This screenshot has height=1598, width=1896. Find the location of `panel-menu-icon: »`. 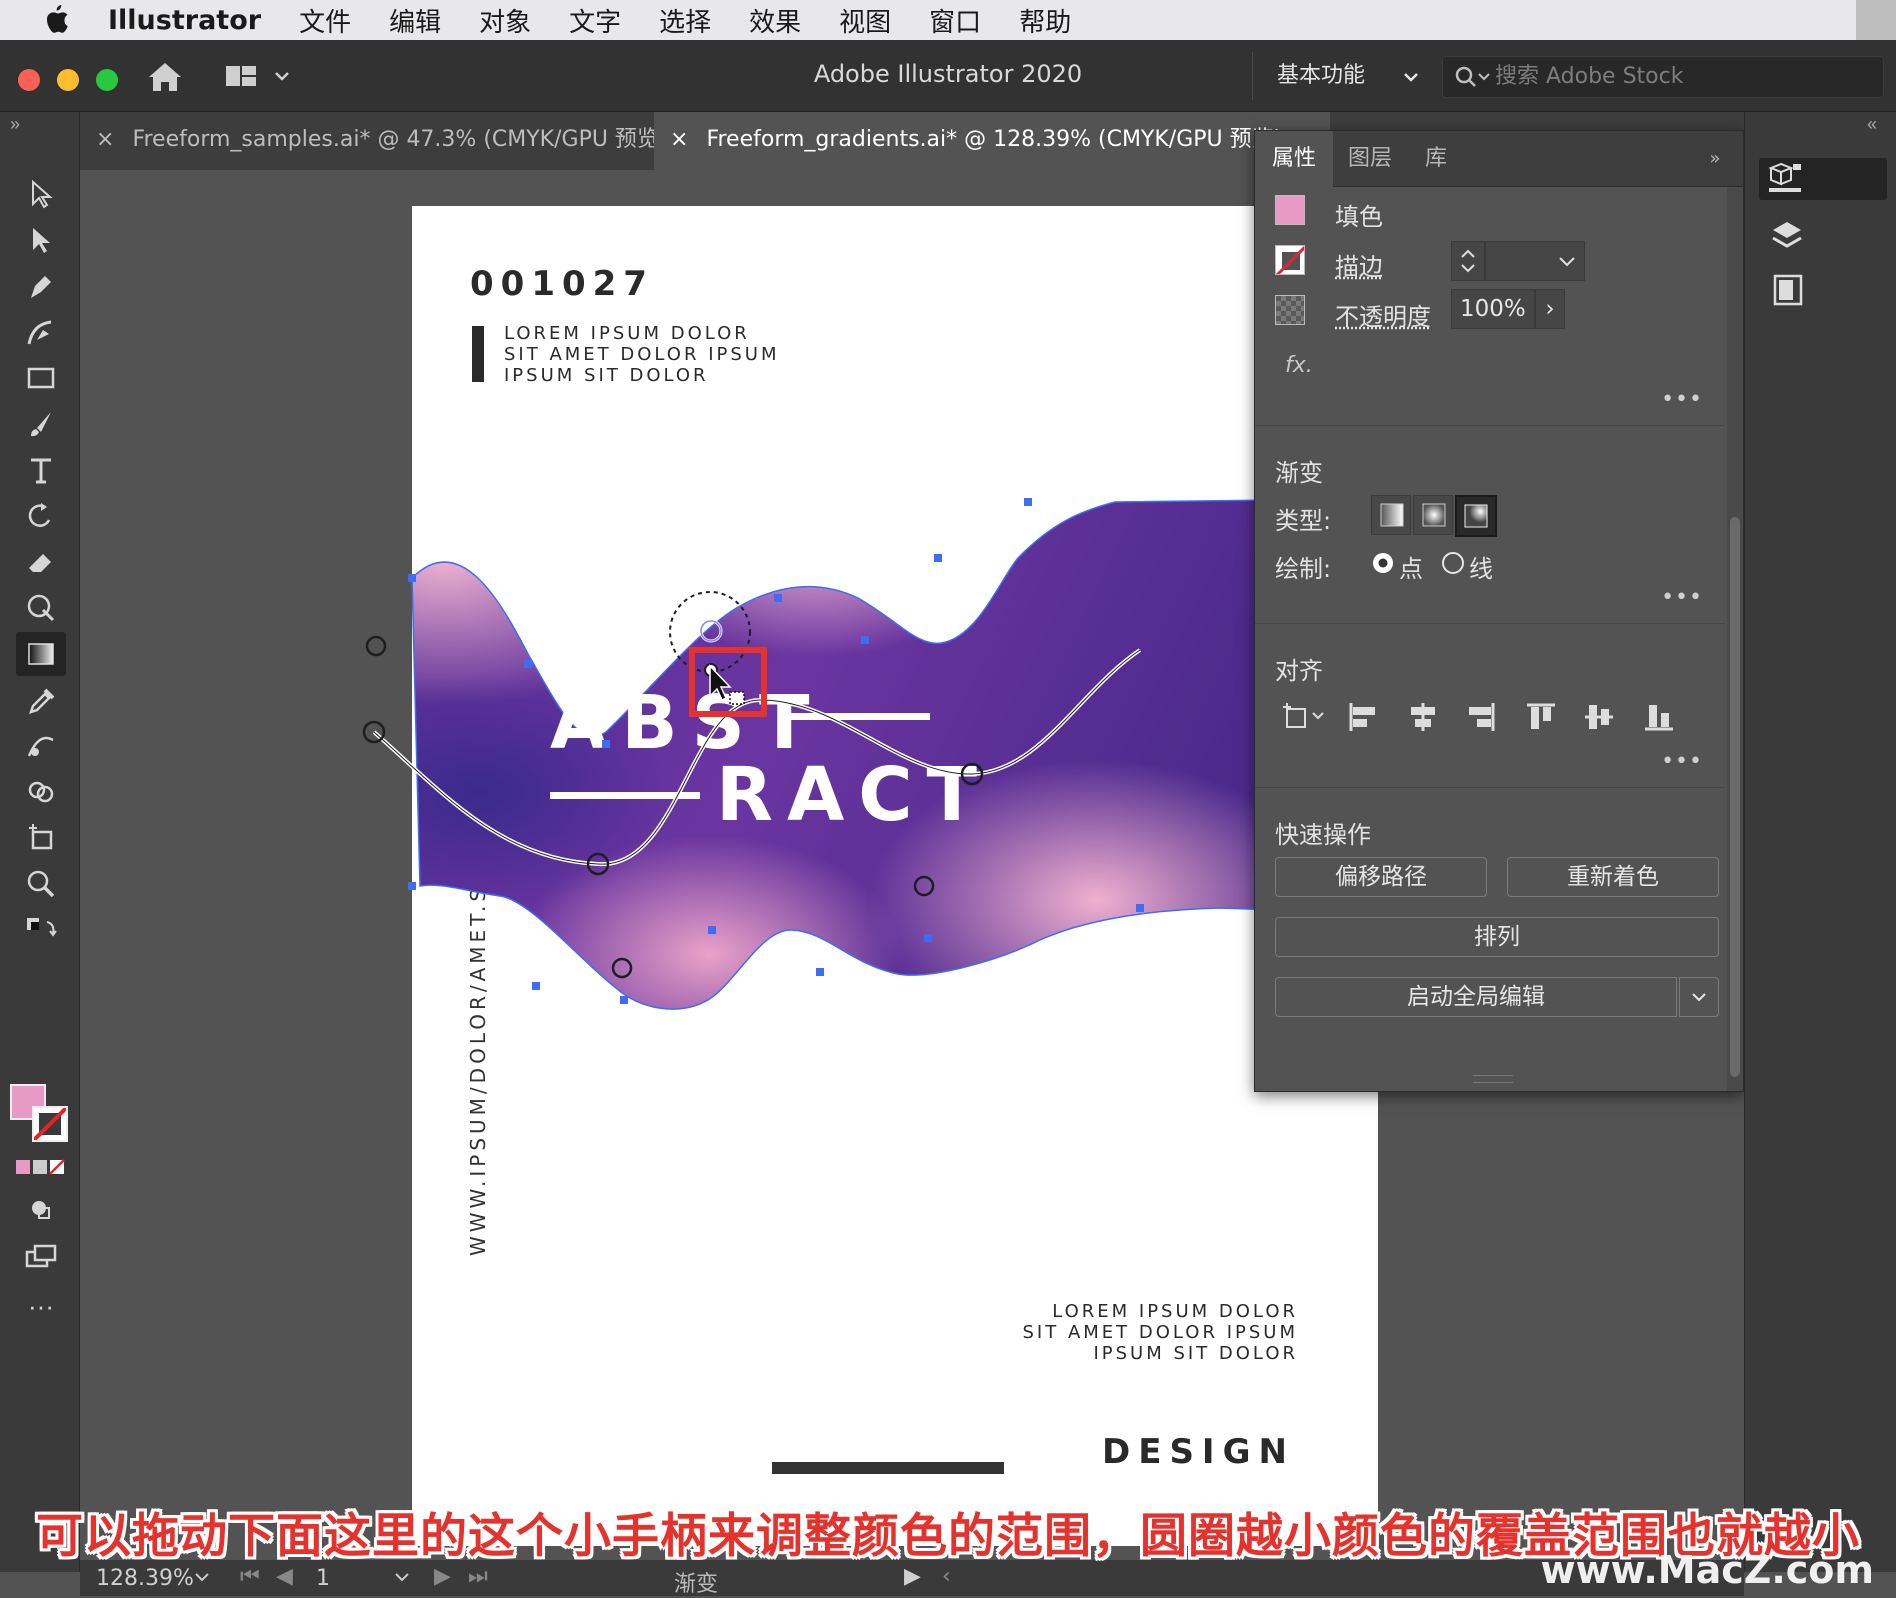

panel-menu-icon: » is located at coordinates (1715, 159).